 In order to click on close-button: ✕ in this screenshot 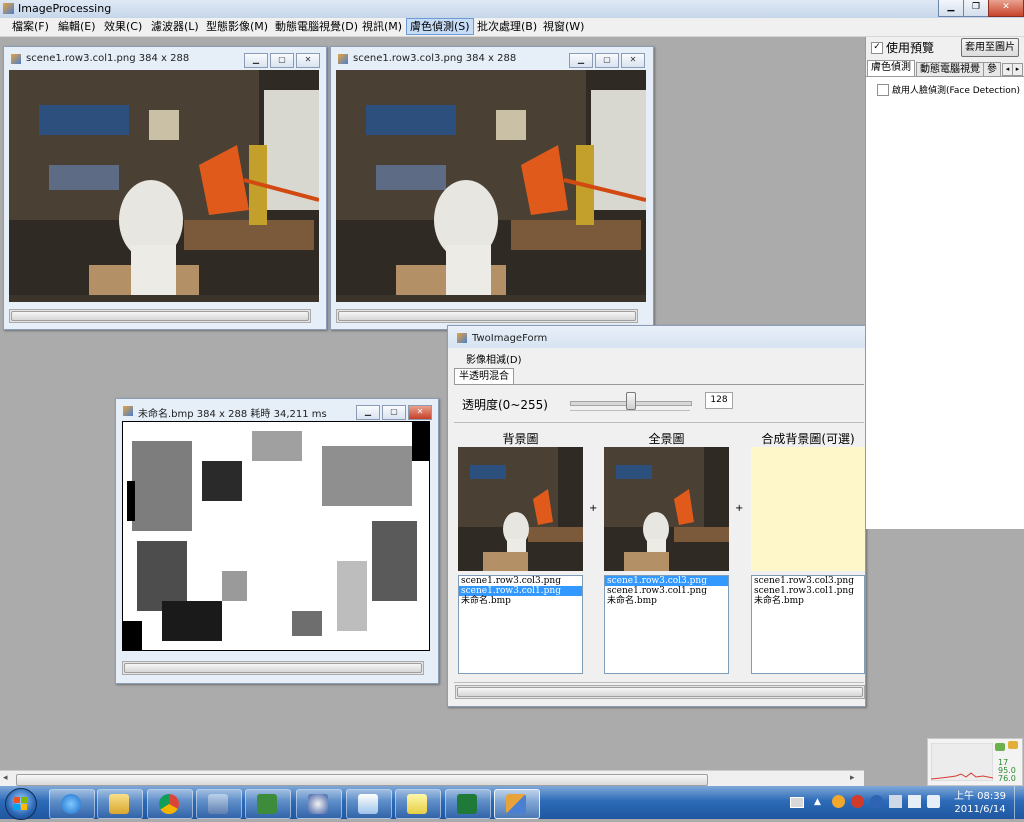, I will do `click(1006, 8)`.